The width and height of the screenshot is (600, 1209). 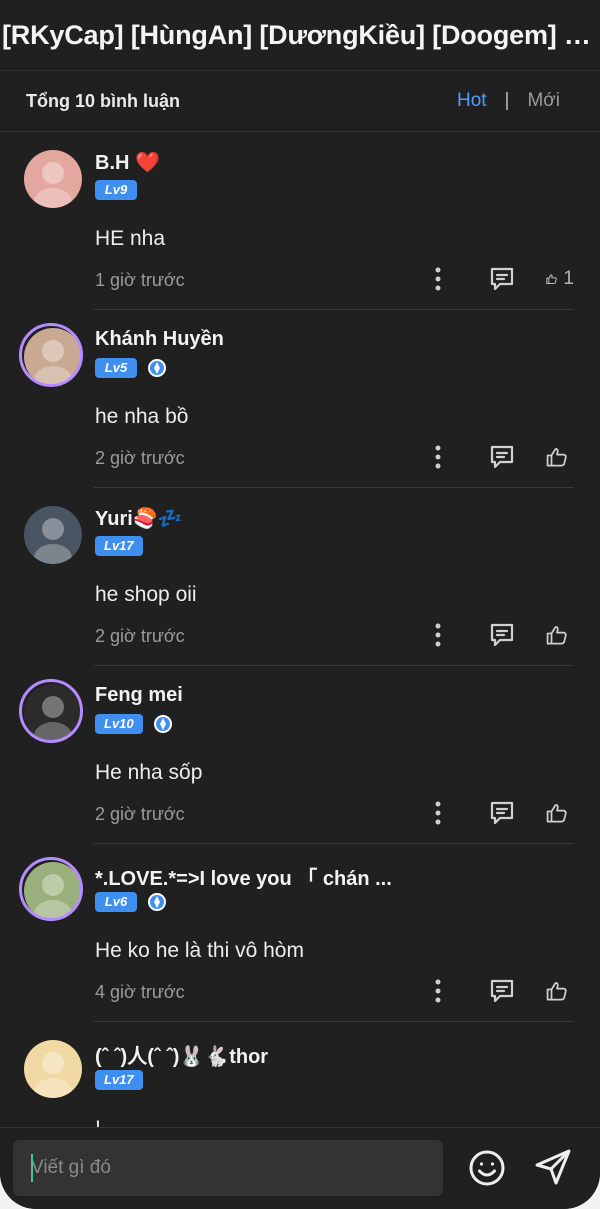 I want to click on level-badge: Lv9, so click(x=116, y=190).